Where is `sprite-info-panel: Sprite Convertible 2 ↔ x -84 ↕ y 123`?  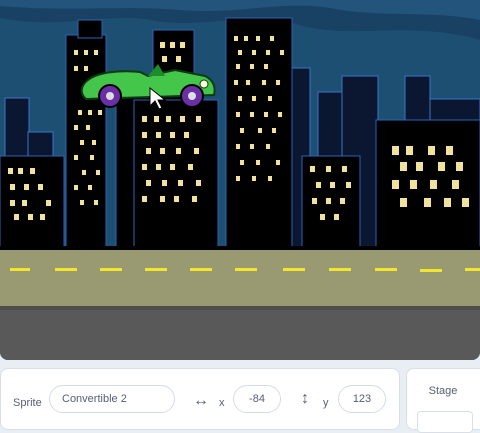 sprite-info-panel: Sprite Convertible 2 ↔ x -84 ↕ y 123 is located at coordinates (200, 399).